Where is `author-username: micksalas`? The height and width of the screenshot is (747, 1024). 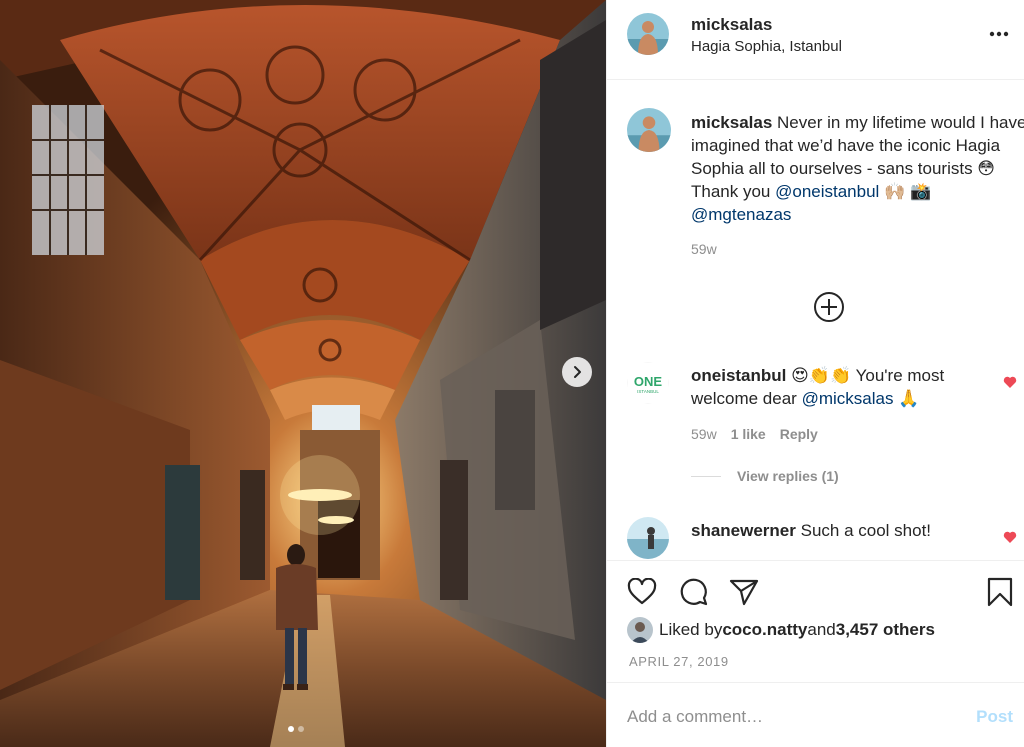 author-username: micksalas is located at coordinates (731, 25).